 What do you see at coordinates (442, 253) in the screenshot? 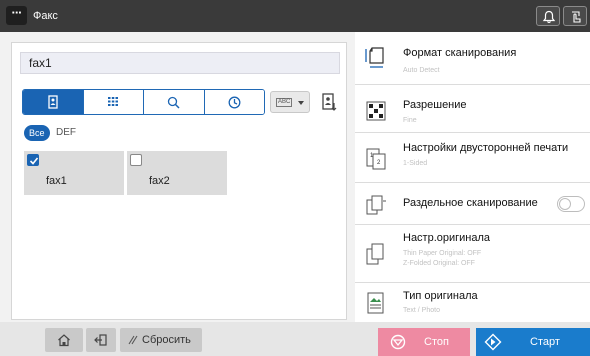
I see `setting-value: Thin Paper Original: OFF` at bounding box center [442, 253].